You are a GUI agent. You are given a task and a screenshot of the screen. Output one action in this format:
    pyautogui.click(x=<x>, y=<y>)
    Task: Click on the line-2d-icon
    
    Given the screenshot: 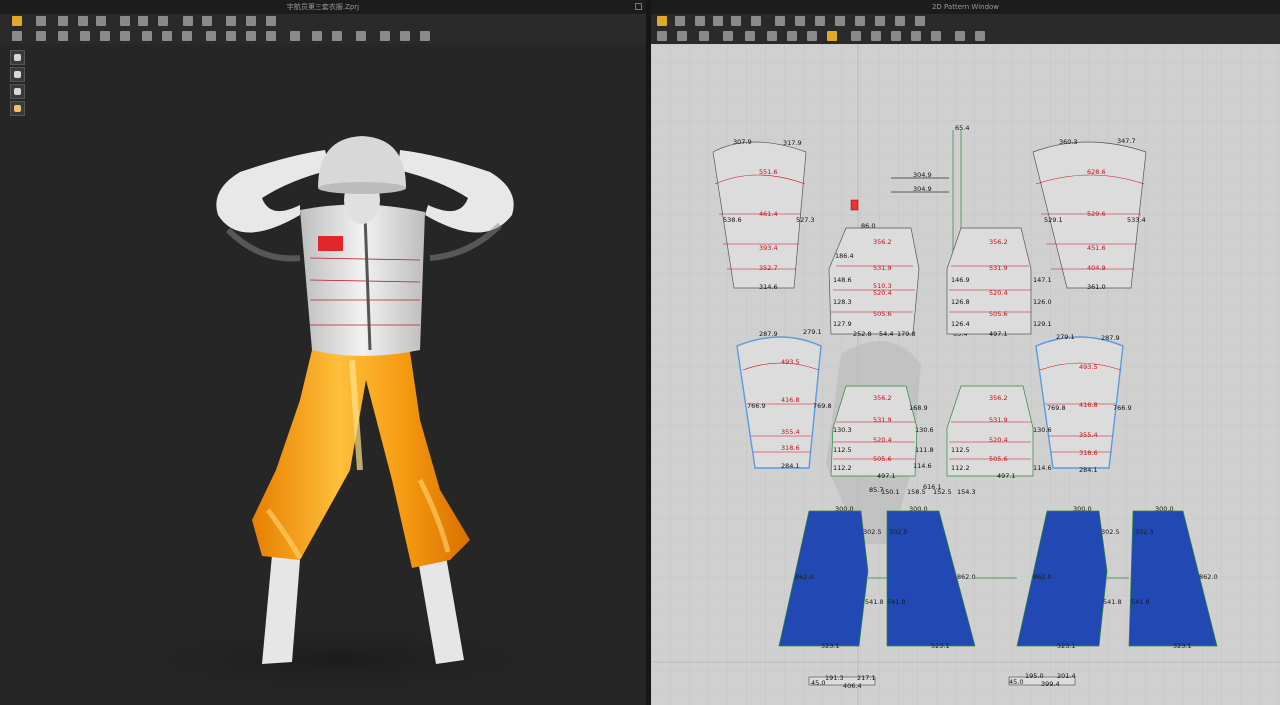 What is the action you would take?
    pyautogui.click(x=856, y=36)
    